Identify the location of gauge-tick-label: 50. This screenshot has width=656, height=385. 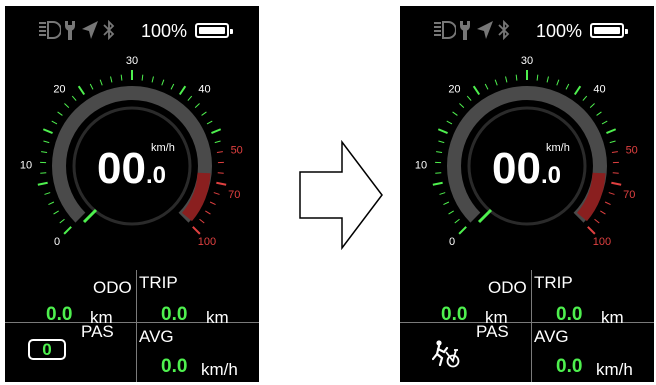
(632, 150).